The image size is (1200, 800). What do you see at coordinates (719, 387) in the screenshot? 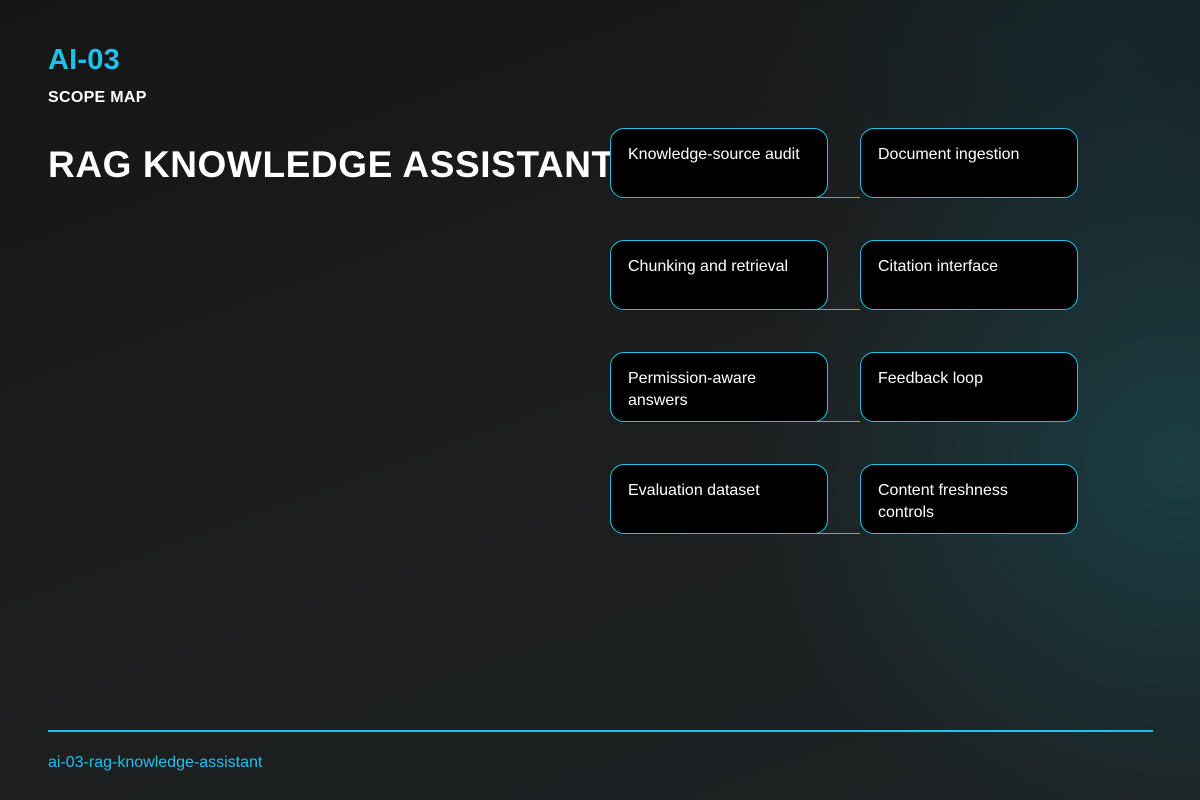
I see `scope-item-permission-aware-answers: Permission-aware answers` at bounding box center [719, 387].